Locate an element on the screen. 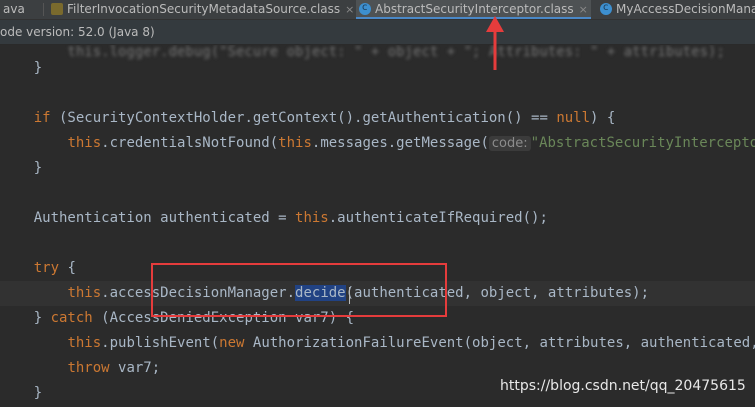 The width and height of the screenshot is (755, 407). tab-abstract-security-interceptor: AbstractSecurityInterceptor.class × is located at coordinates (473, 9).